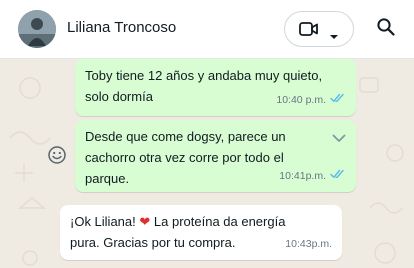 The width and height of the screenshot is (414, 268). What do you see at coordinates (301, 100) in the screenshot?
I see `message-time: 10:40 p.m.` at bounding box center [301, 100].